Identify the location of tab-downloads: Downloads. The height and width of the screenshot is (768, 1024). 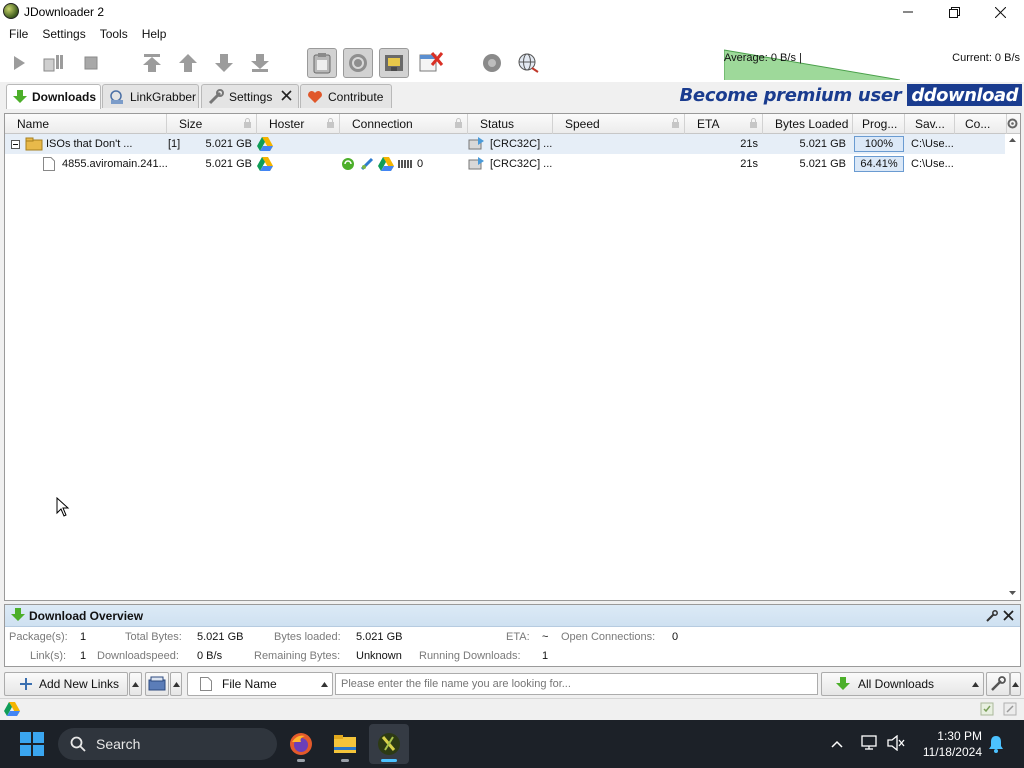
(53, 96).